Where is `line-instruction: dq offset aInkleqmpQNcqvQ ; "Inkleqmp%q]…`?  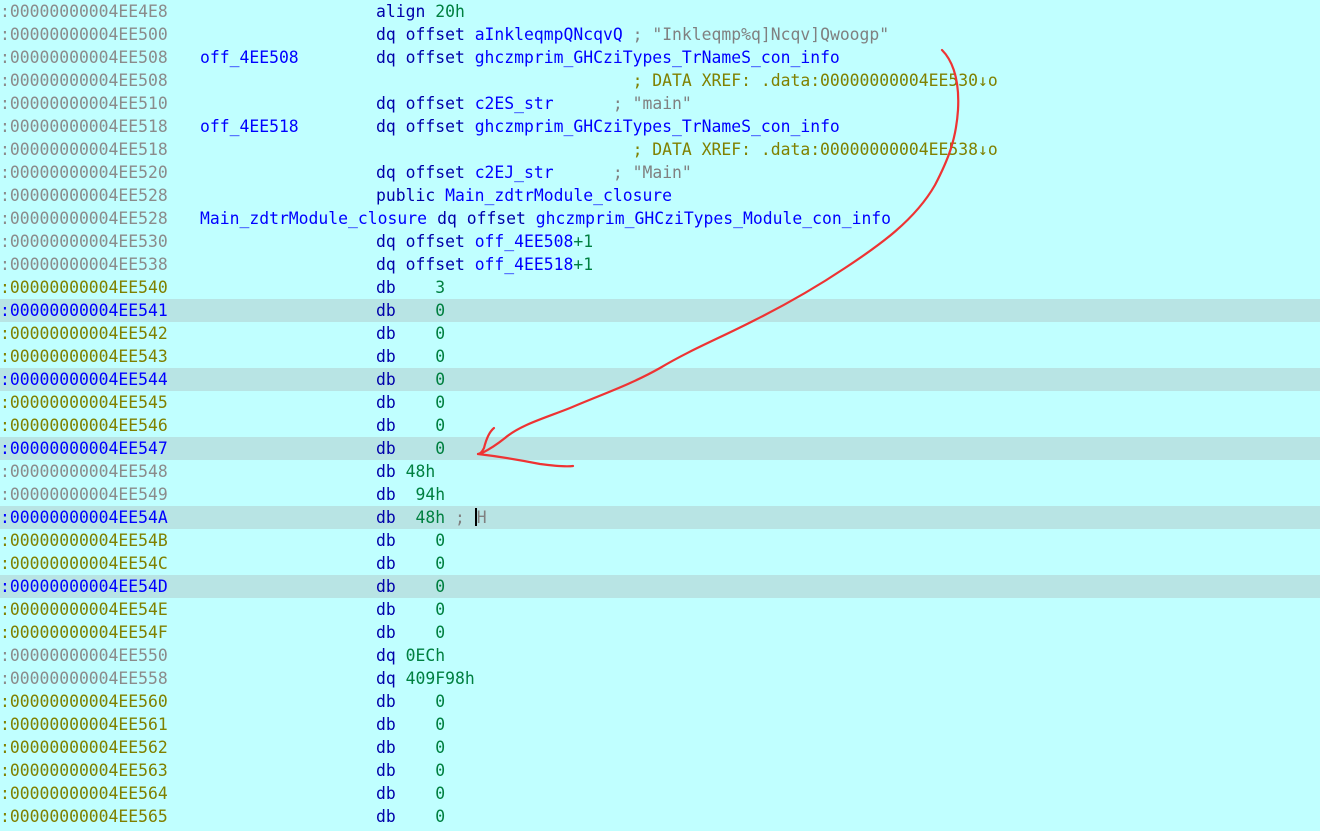
line-instruction: dq offset aInkleqmpQNcqvQ ; "Inkleqmp%q]… is located at coordinates (632, 34).